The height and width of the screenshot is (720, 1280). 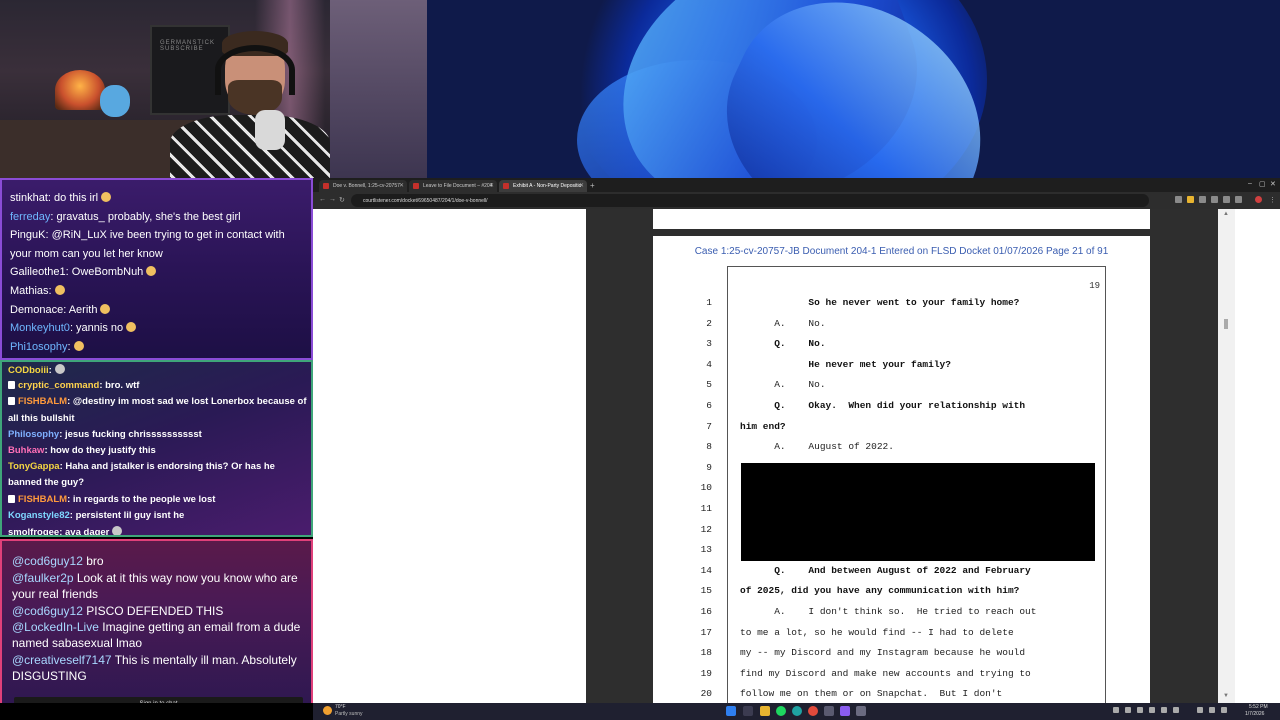 What do you see at coordinates (765, 711) in the screenshot?
I see `file-explorer-icon` at bounding box center [765, 711].